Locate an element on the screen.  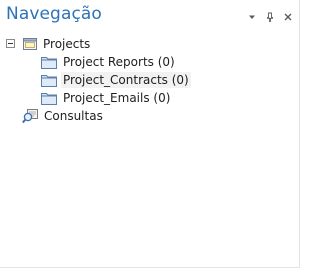
pin-icon is located at coordinates (270, 17).